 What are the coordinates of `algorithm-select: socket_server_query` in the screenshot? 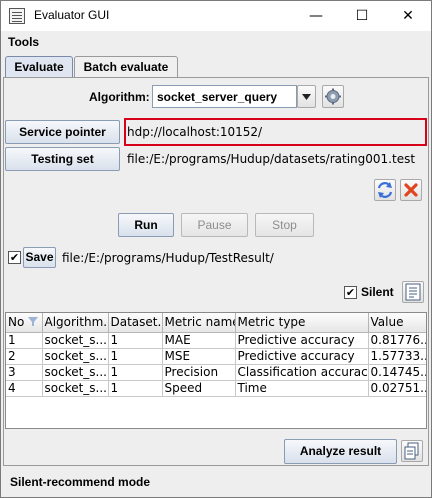 It's located at (224, 96).